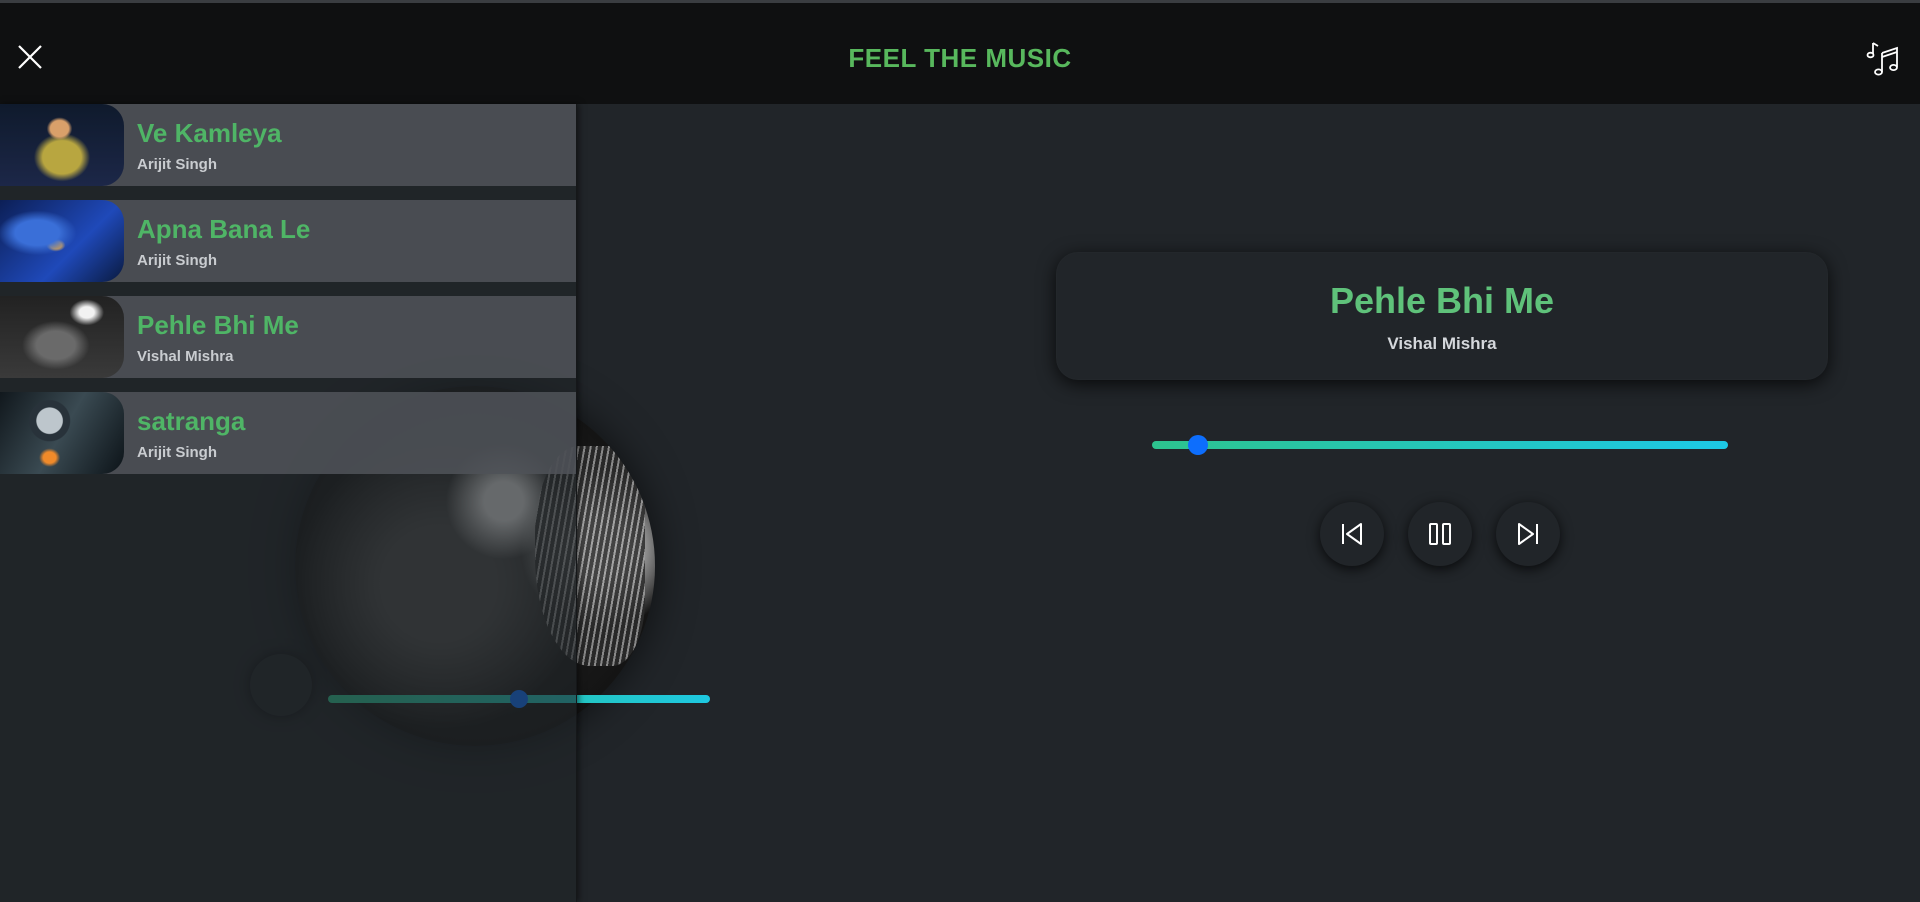 This screenshot has height=902, width=1920. I want to click on pause-icon, so click(1440, 534).